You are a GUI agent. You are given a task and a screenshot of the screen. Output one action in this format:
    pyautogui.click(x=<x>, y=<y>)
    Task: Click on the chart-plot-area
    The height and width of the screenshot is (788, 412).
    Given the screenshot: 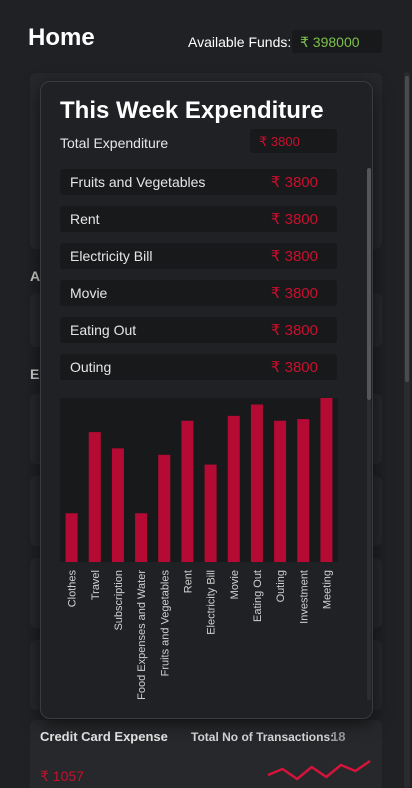 What is the action you would take?
    pyautogui.click(x=199, y=480)
    